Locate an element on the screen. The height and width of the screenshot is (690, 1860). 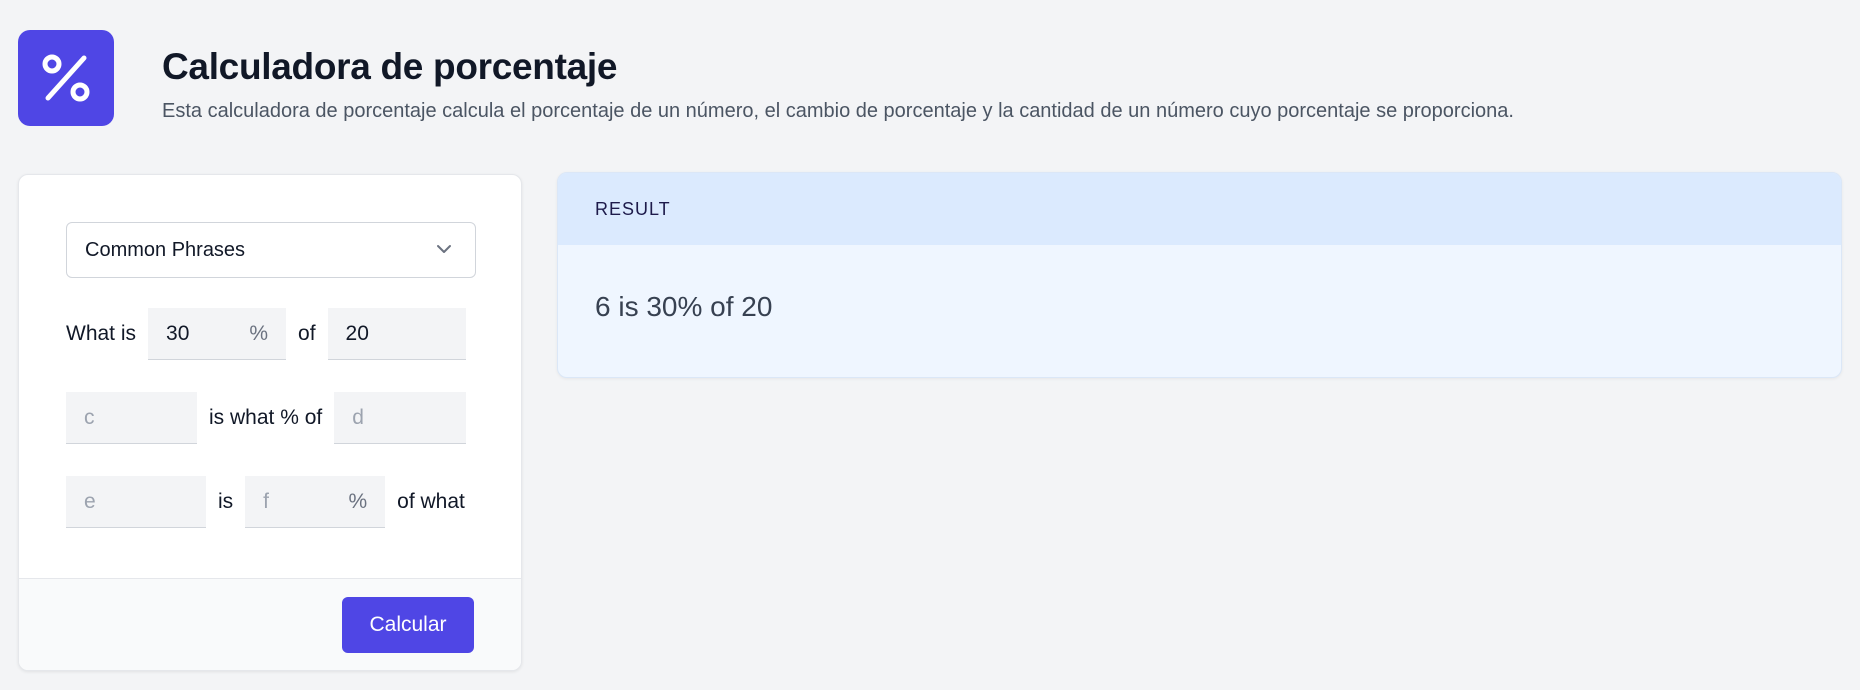
input-a-value: 30 is located at coordinates (178, 333).